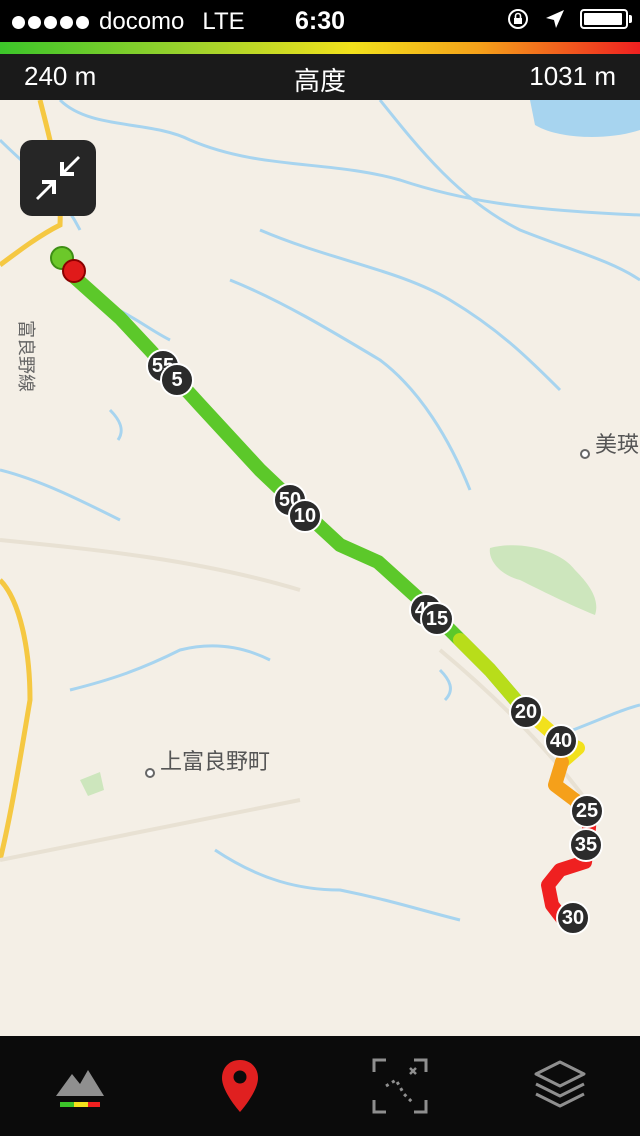  I want to click on km-marker: 20, so click(526, 712).